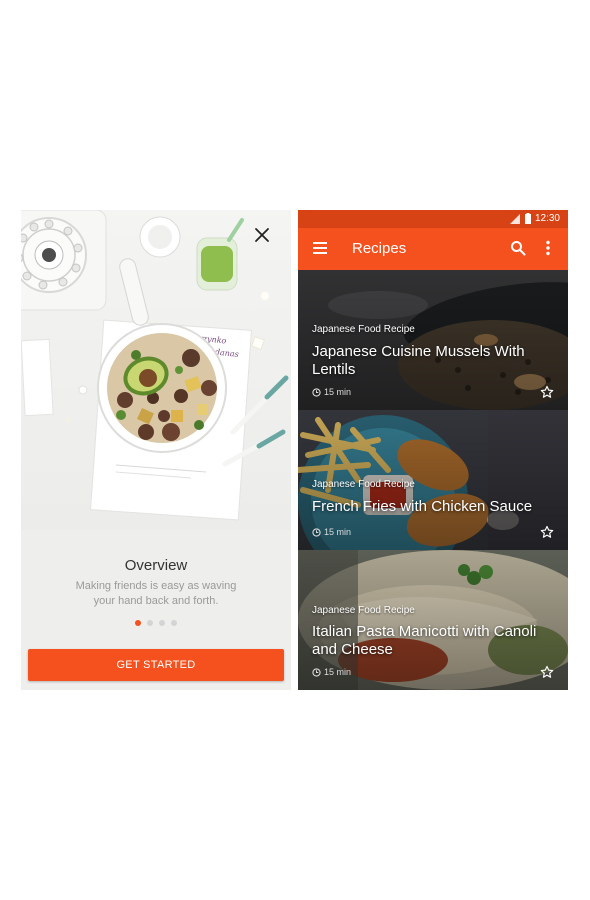  I want to click on page-title: Recipes, so click(379, 248).